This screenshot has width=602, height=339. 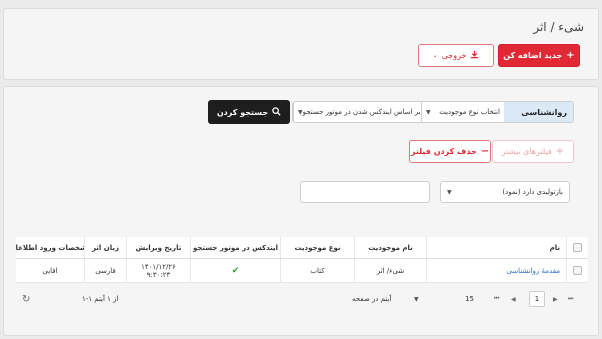 I want to click on col-header-name: نام, so click(x=496, y=247).